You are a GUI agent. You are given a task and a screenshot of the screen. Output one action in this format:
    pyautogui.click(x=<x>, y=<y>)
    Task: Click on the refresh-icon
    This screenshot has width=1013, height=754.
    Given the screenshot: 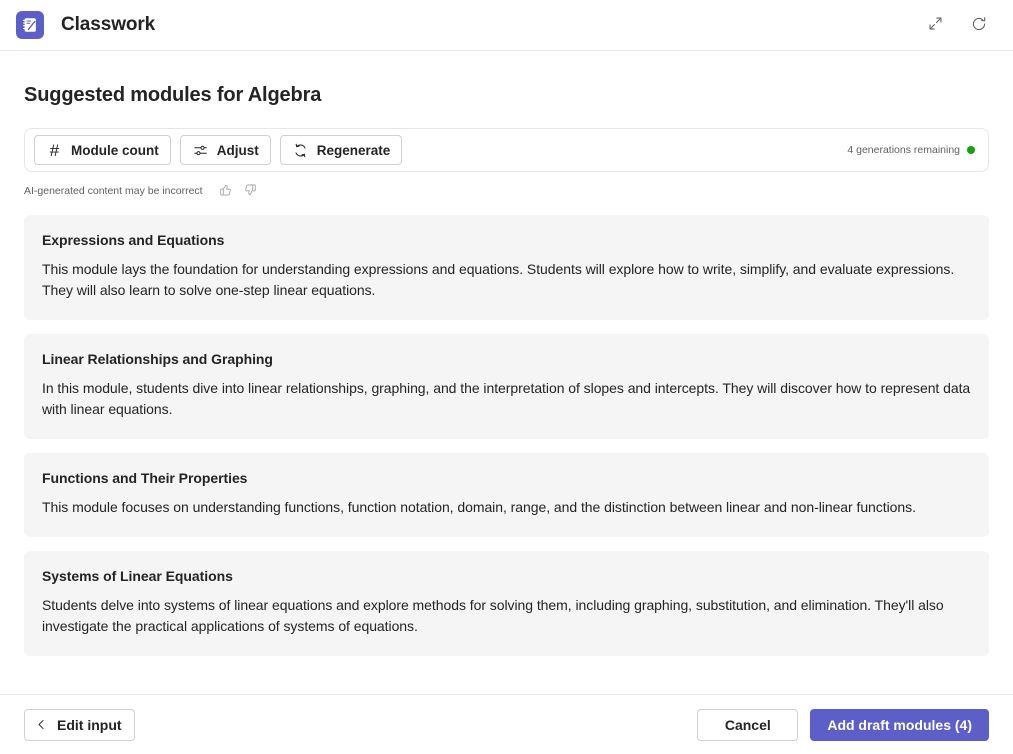 What is the action you would take?
    pyautogui.click(x=979, y=25)
    